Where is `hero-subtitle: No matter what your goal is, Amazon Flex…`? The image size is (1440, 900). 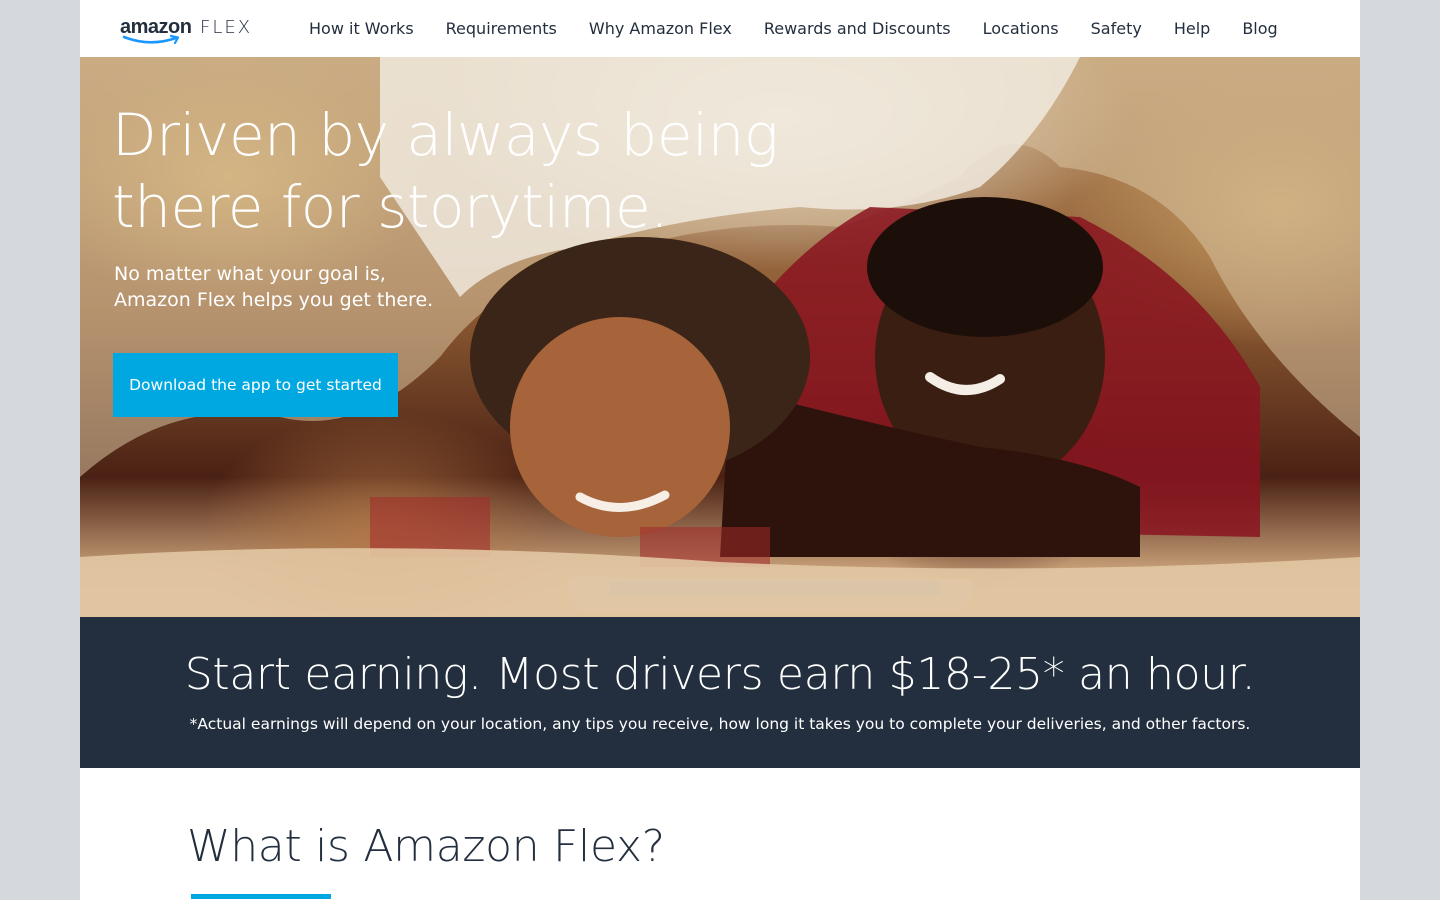 hero-subtitle: No matter what your goal is, Amazon Flex… is located at coordinates (324, 287).